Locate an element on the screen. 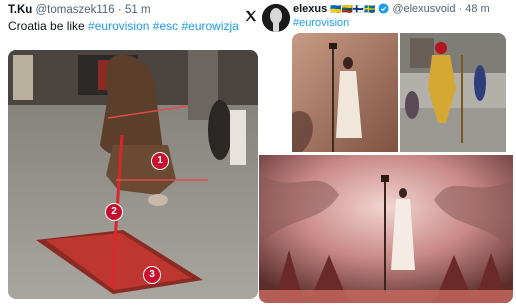  right-tweet-header: elexus 🇺🇦🇱🇹🇫🇮🇸🇪 @elexusvoid · 48 m is located at coordinates (391, 10).